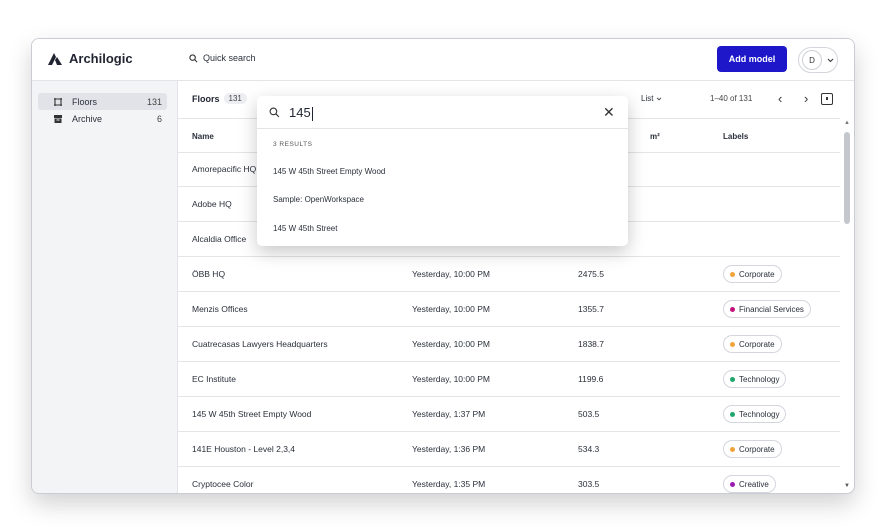 The width and height of the screenshot is (884, 532). Describe the element at coordinates (449, 484) in the screenshot. I see `cell-date: Yesterday, 1:35 PM` at that location.